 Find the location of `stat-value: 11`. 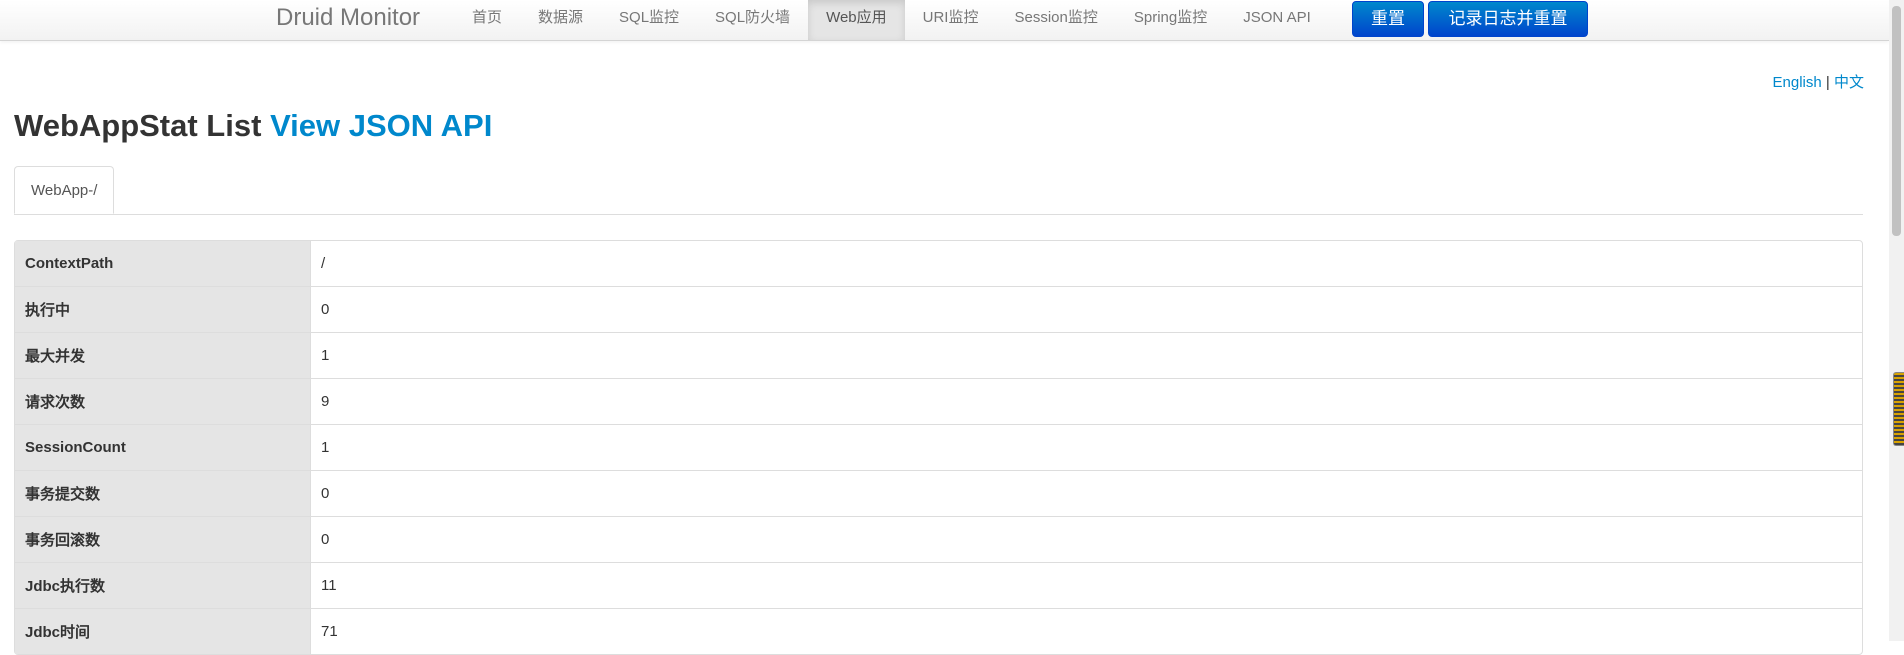

stat-value: 11 is located at coordinates (1086, 585).